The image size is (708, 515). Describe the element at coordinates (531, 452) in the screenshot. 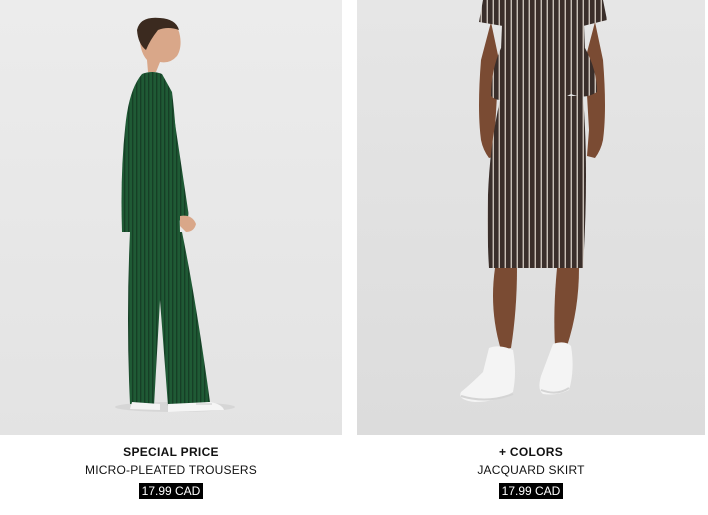

I see `product-badge: + COLORS` at that location.